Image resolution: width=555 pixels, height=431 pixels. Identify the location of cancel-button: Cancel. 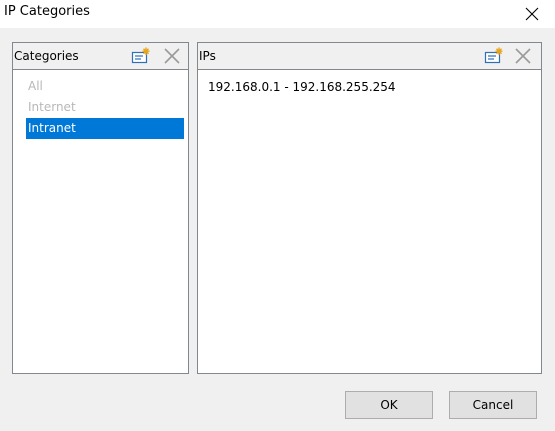
(493, 405).